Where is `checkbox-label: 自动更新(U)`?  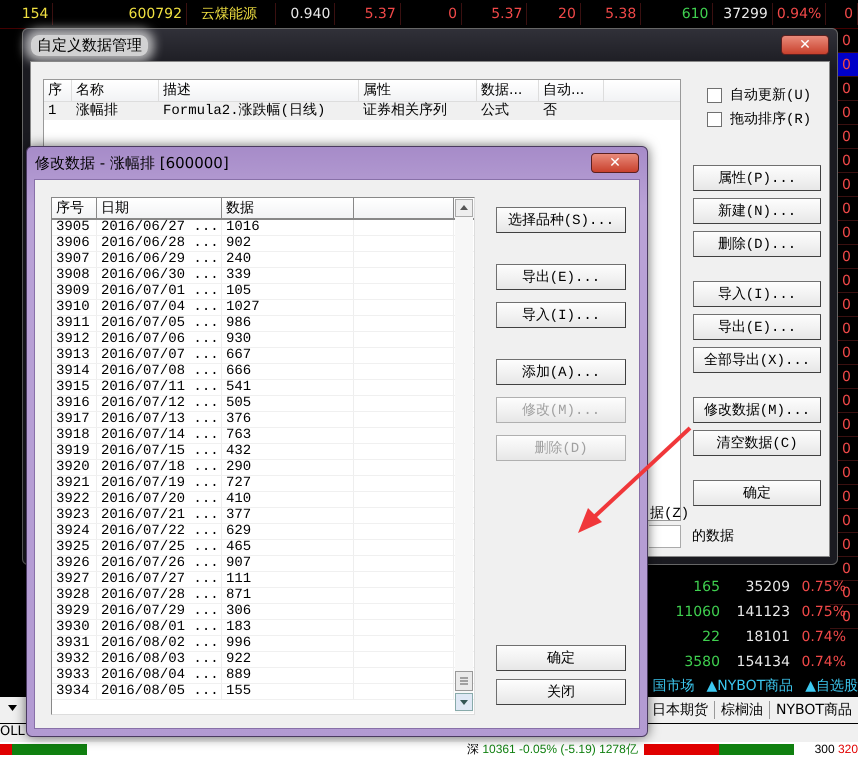 checkbox-label: 自动更新(U) is located at coordinates (771, 95).